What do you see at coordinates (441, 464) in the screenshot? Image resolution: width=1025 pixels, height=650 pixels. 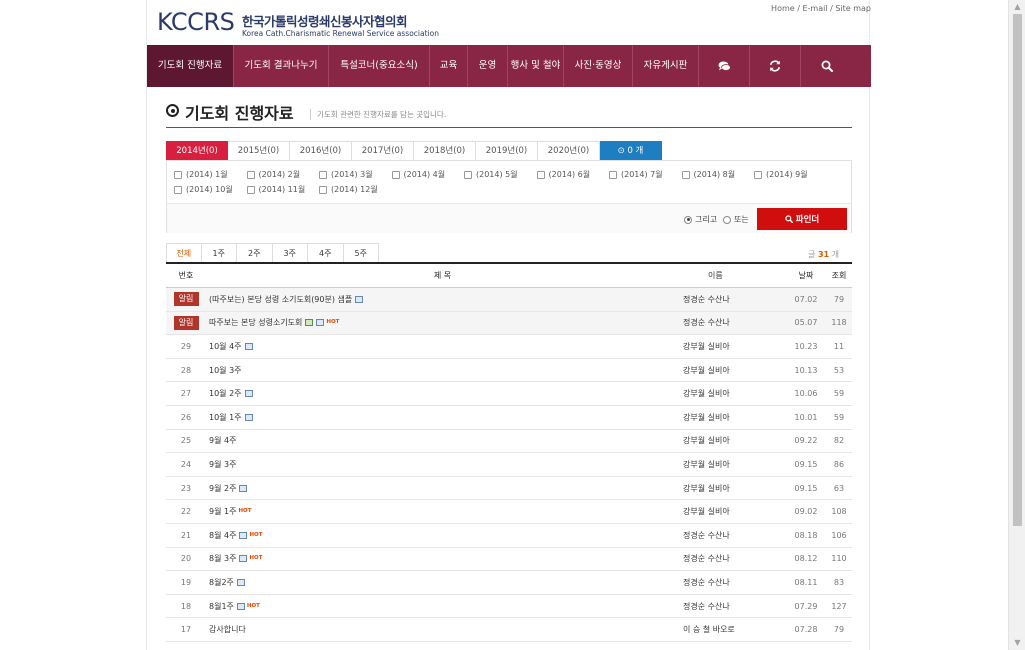 I see `post-title-cell: 9월 3주` at bounding box center [441, 464].